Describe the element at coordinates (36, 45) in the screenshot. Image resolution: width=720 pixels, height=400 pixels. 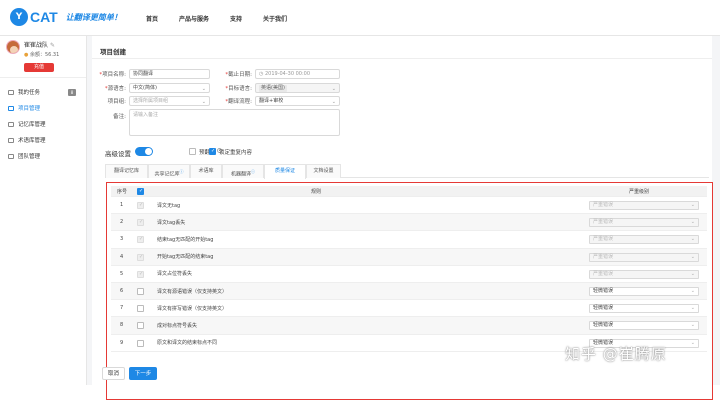
I see `team-name-text: 崔崔战队` at that location.